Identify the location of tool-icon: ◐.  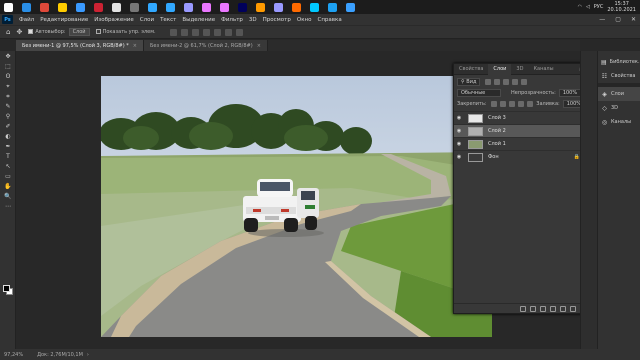
(8, 137).